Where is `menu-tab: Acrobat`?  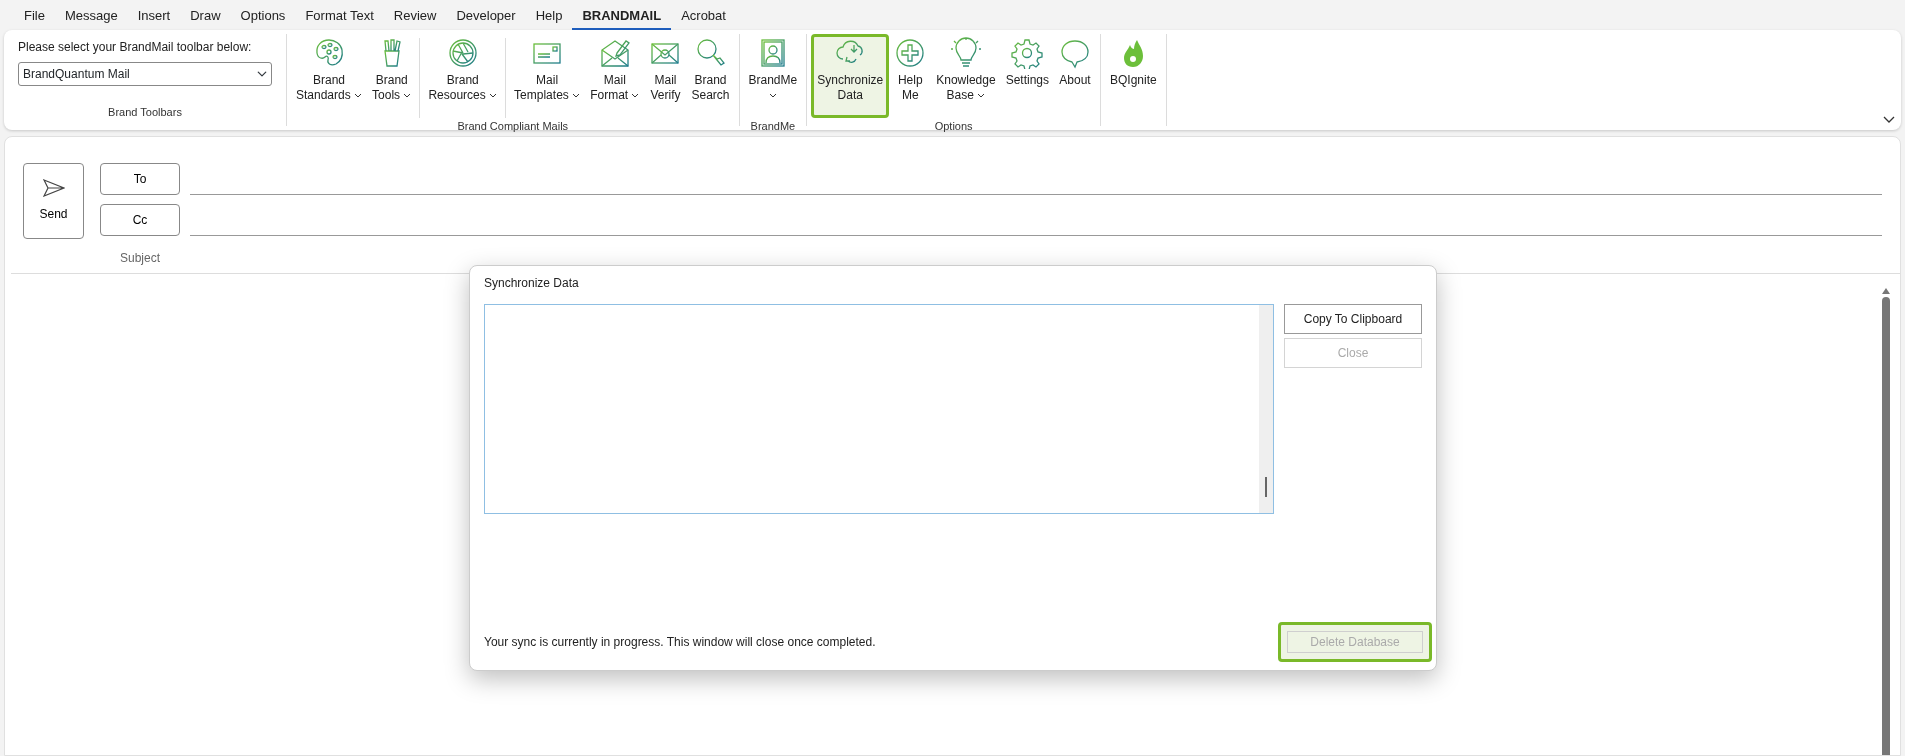 menu-tab: Acrobat is located at coordinates (703, 16).